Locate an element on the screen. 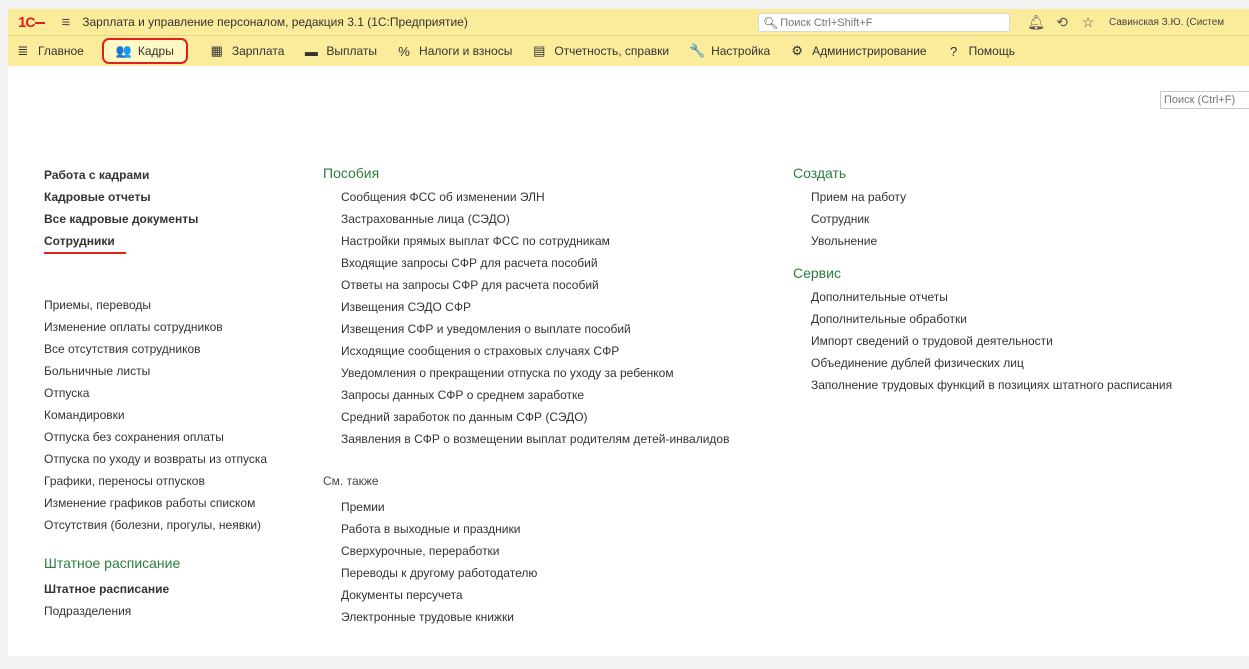  hr-link: Изменение графиков работы списком is located at coordinates (155, 503).